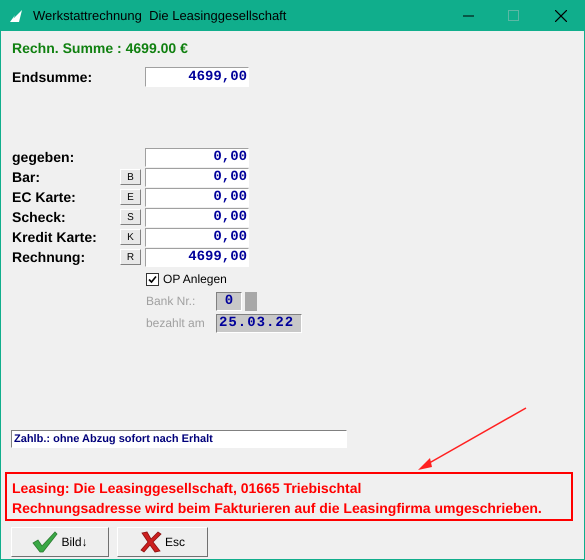 This screenshot has height=560, width=585. I want to click on payment-terms-field: Zahlb.: ohne Abzug sofort nach Erhalt, so click(179, 439).